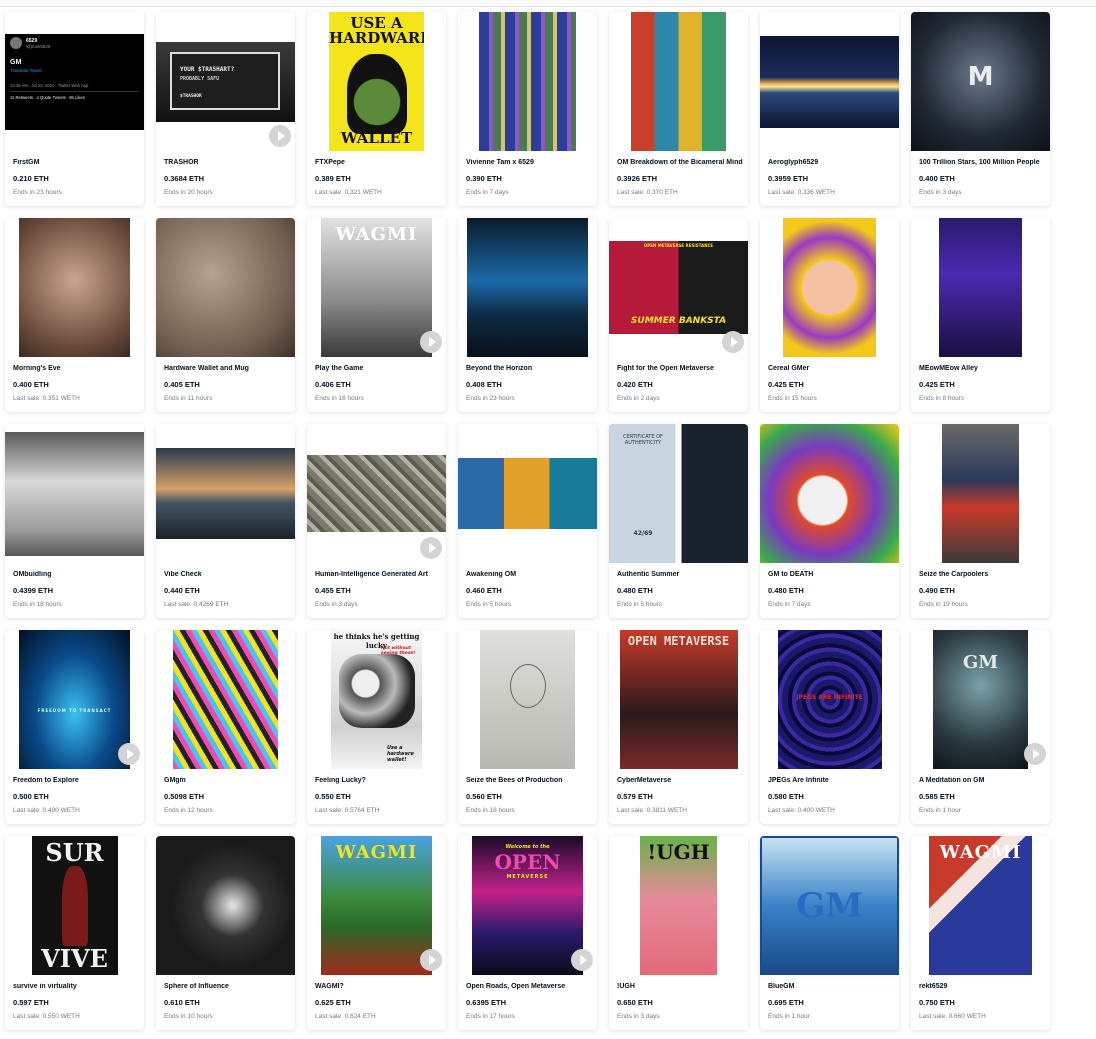  What do you see at coordinates (529, 368) in the screenshot?
I see `nft-name: Beyond the Horizon` at bounding box center [529, 368].